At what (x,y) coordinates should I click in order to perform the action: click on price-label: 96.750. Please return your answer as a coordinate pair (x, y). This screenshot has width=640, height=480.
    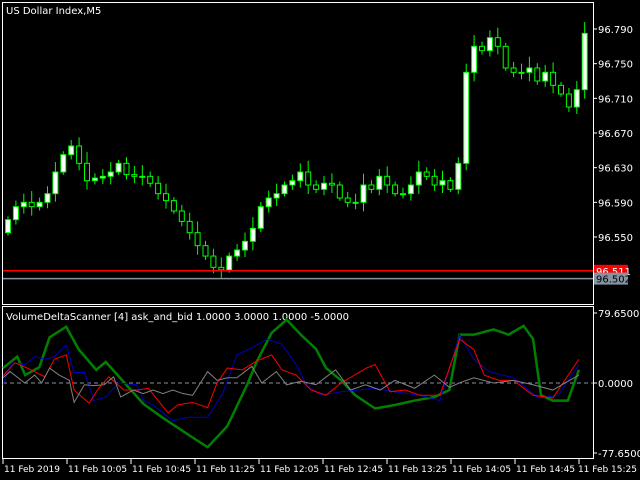
    Looking at the image, I should click on (615, 65).